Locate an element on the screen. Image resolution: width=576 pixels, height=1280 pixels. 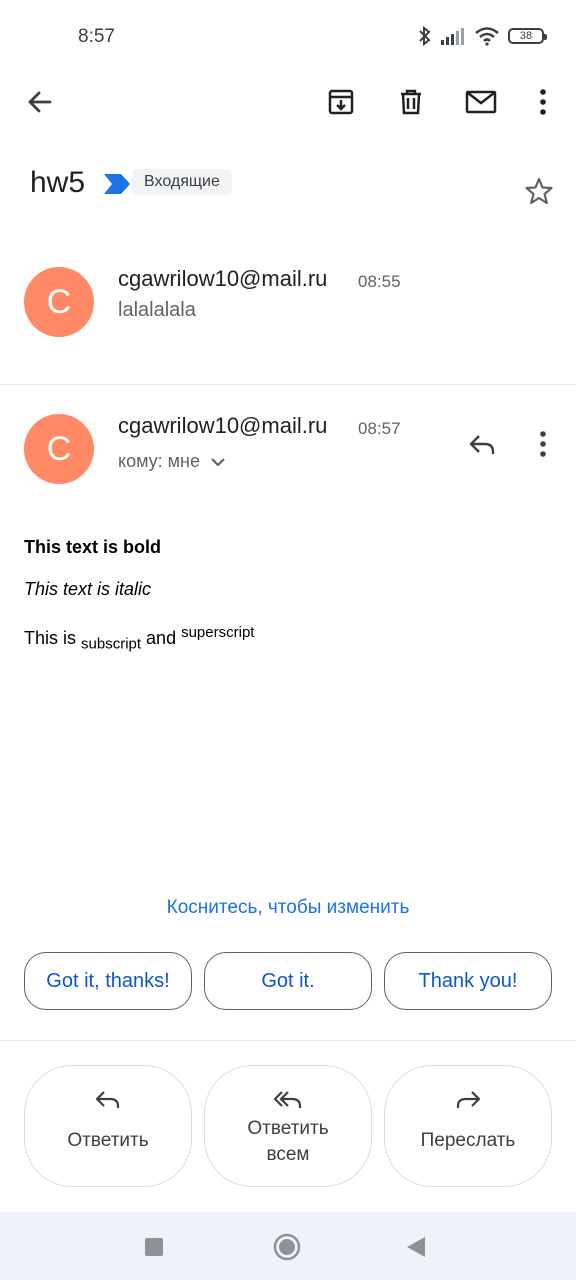
home-button is located at coordinates (287, 1247).